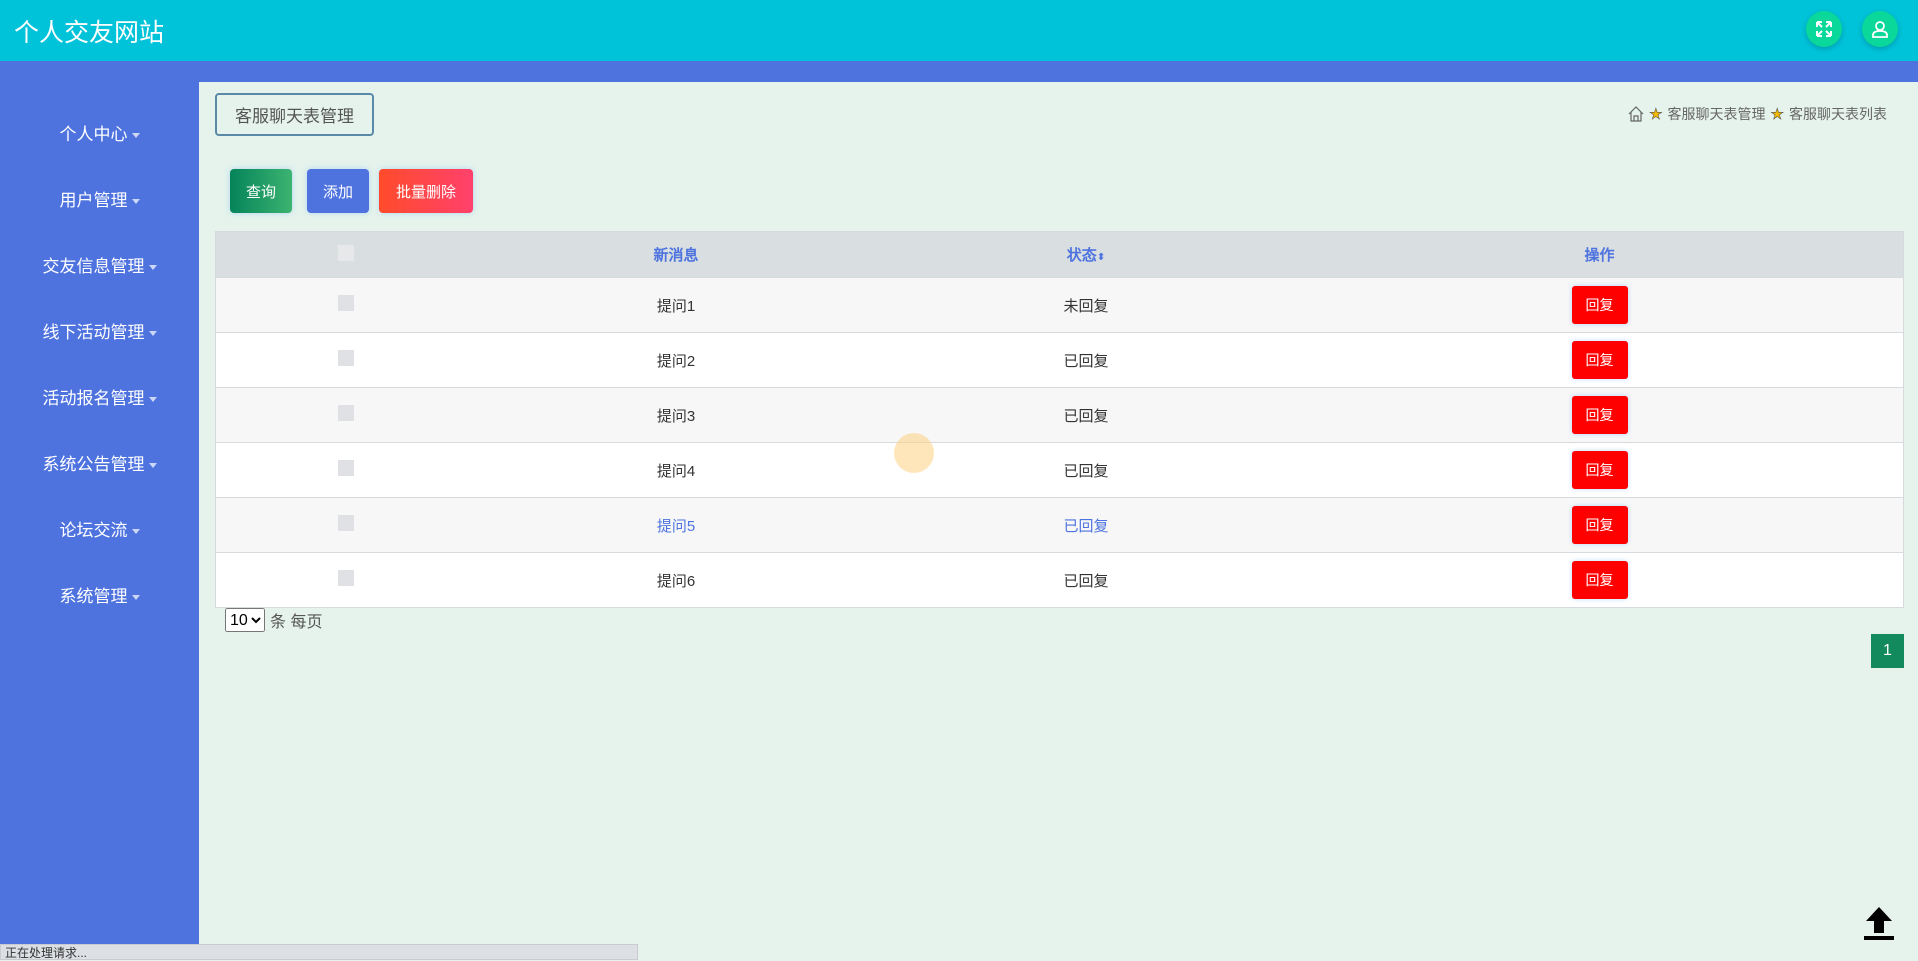  Describe the element at coordinates (338, 191) in the screenshot. I see `add-button: 添加` at that location.